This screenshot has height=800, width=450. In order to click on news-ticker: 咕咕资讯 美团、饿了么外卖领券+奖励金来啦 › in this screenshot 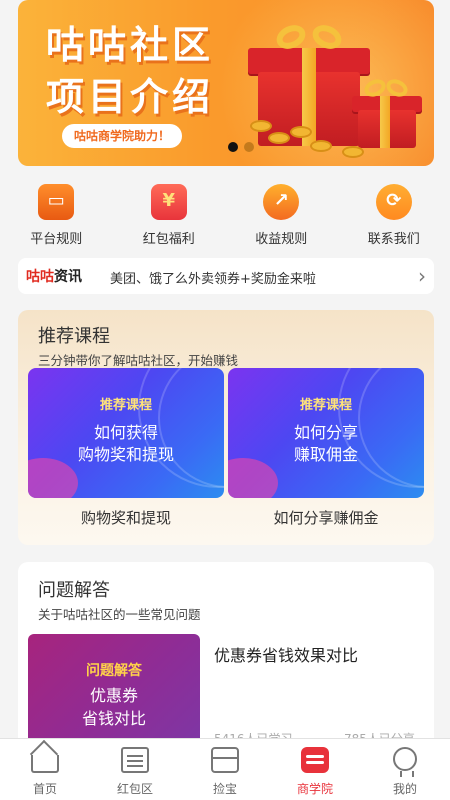, I will do `click(226, 276)`.